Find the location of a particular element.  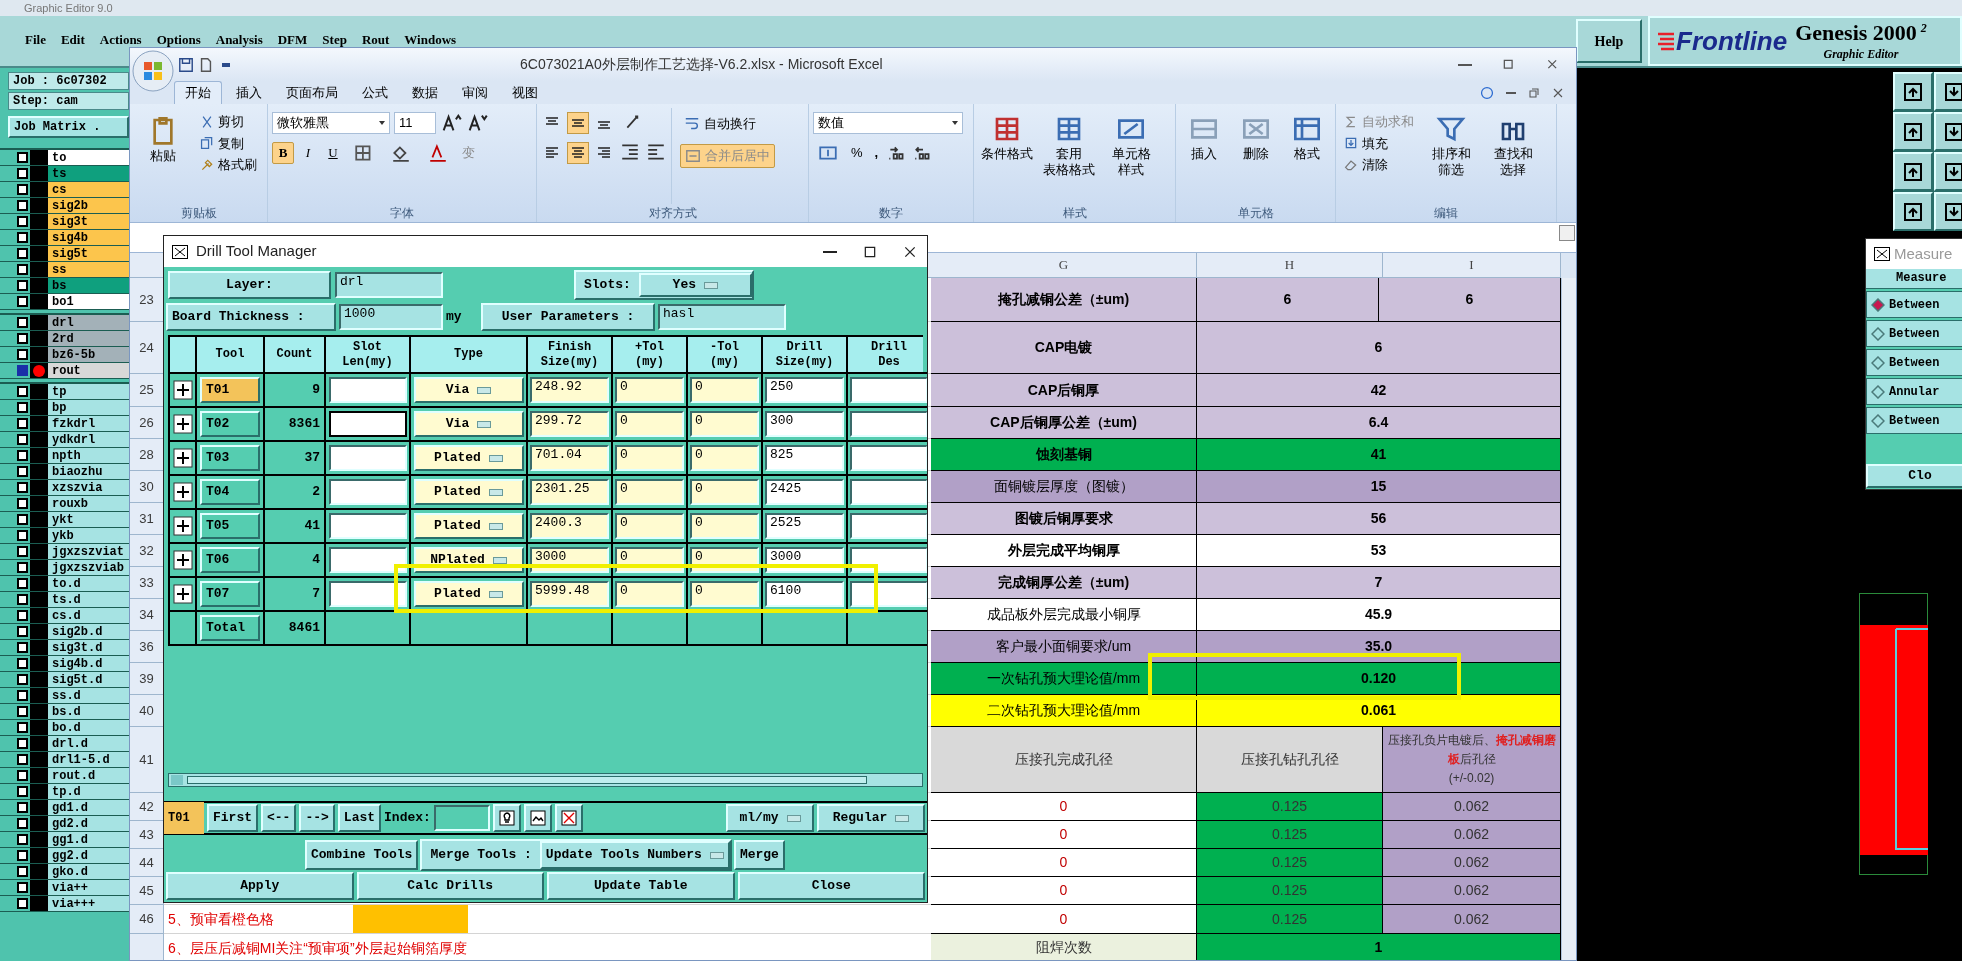

combine-tools-button: Combine Tools is located at coordinates (362, 855).